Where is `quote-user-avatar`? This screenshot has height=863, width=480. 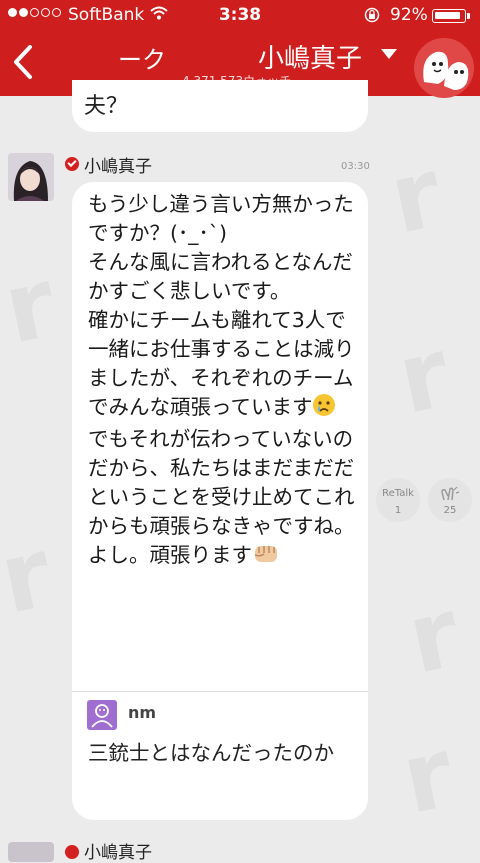 quote-user-avatar is located at coordinates (102, 715).